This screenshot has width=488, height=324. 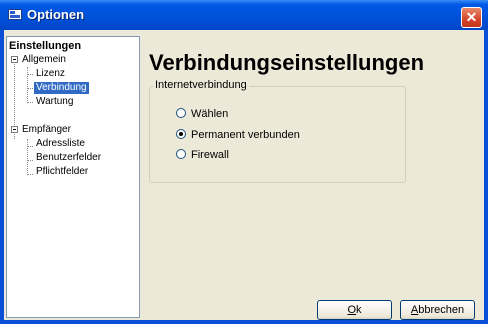 I want to click on cancel-button: Abbrechen, so click(x=437, y=310).